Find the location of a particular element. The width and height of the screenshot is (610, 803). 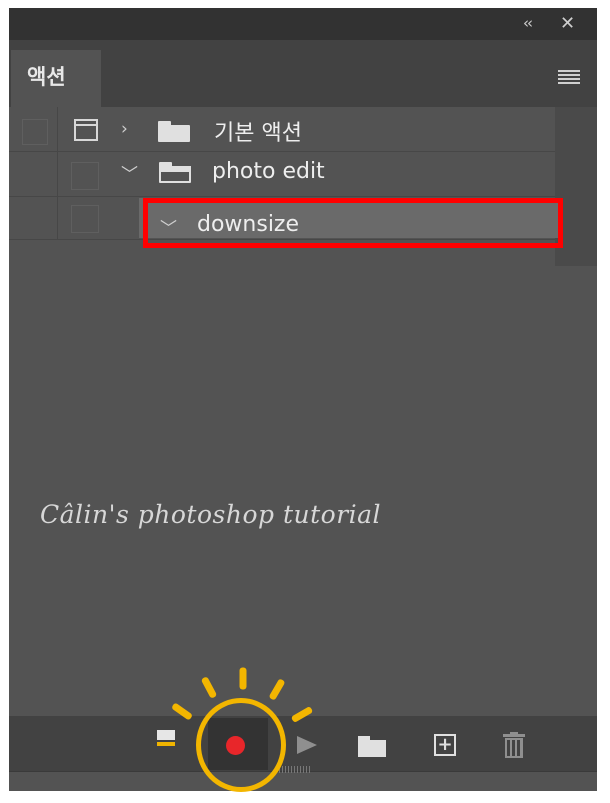

close-icon: ✕ is located at coordinates (567, 23).